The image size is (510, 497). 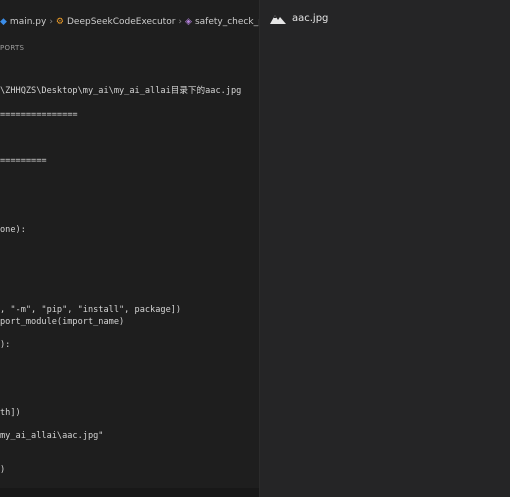 I want to click on terminal-line: ===============, so click(x=39, y=115).